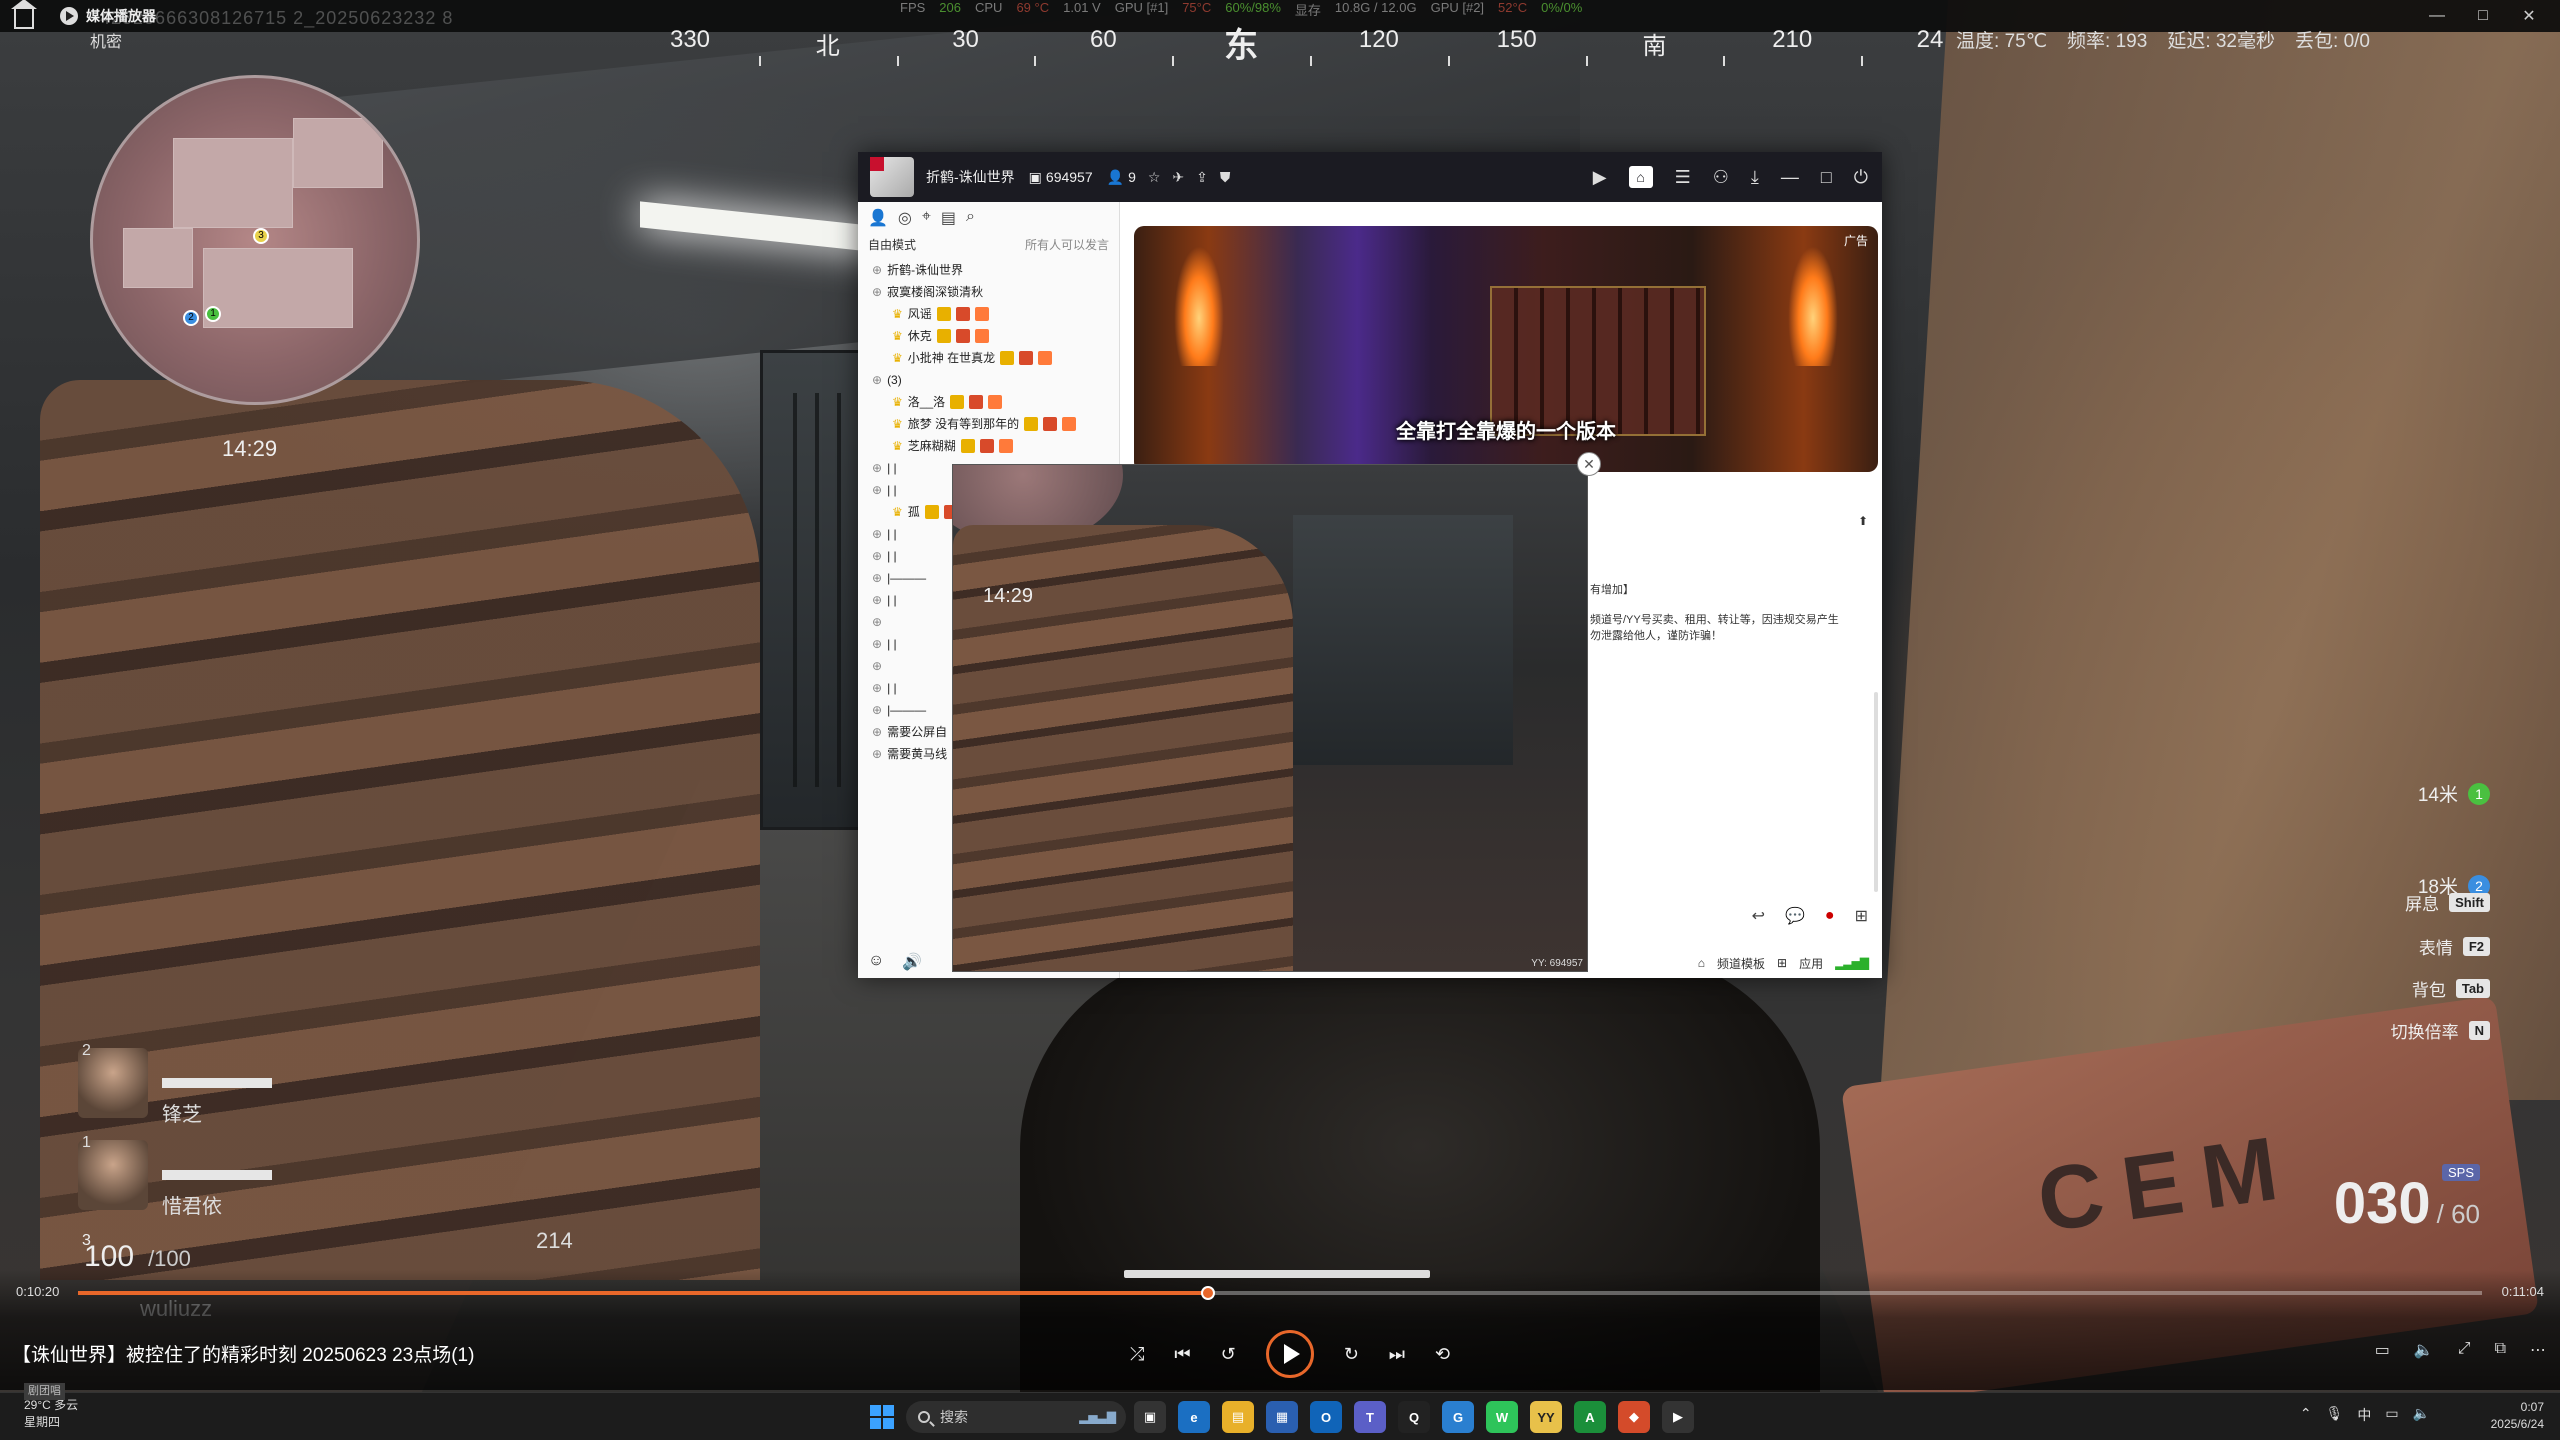 Image resolution: width=2560 pixels, height=1440 pixels. Describe the element at coordinates (1103, 39) in the screenshot. I see `compass-label: 60` at that location.